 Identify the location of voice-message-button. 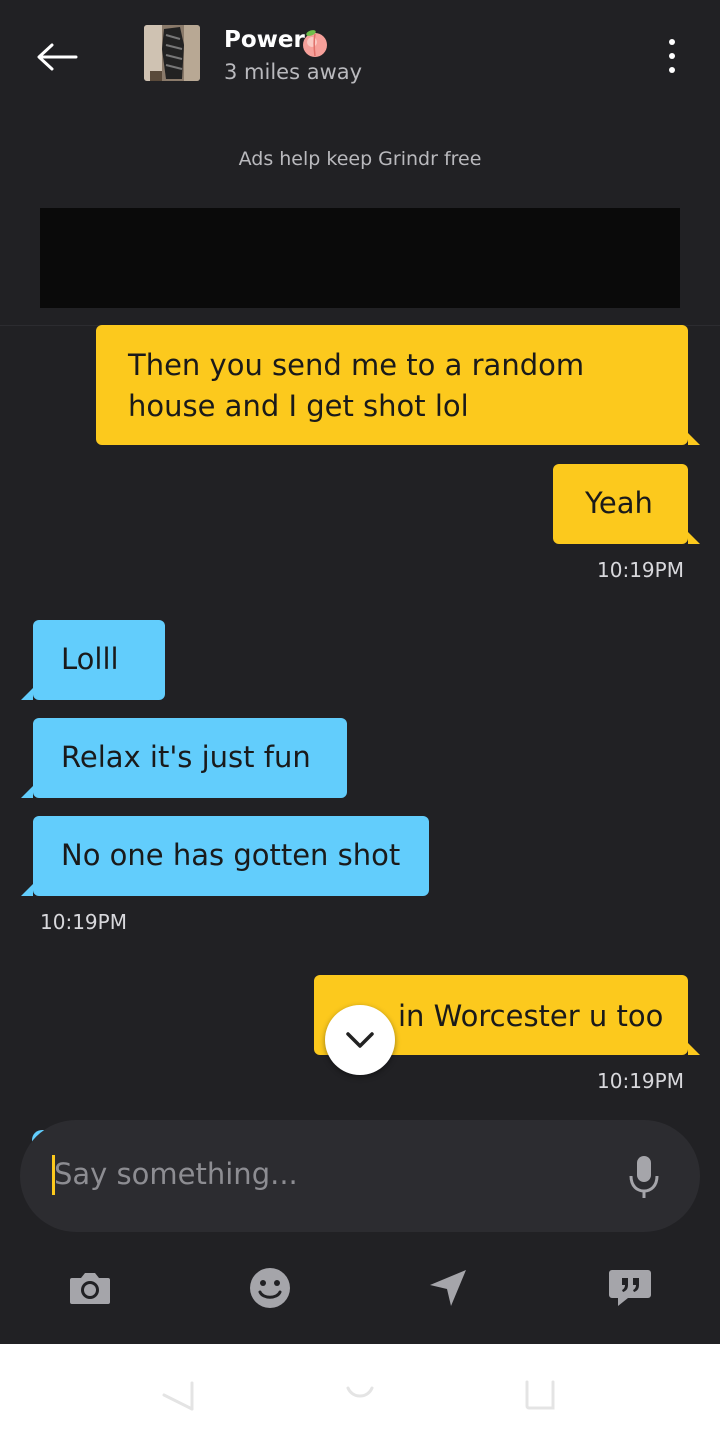
(644, 1177).